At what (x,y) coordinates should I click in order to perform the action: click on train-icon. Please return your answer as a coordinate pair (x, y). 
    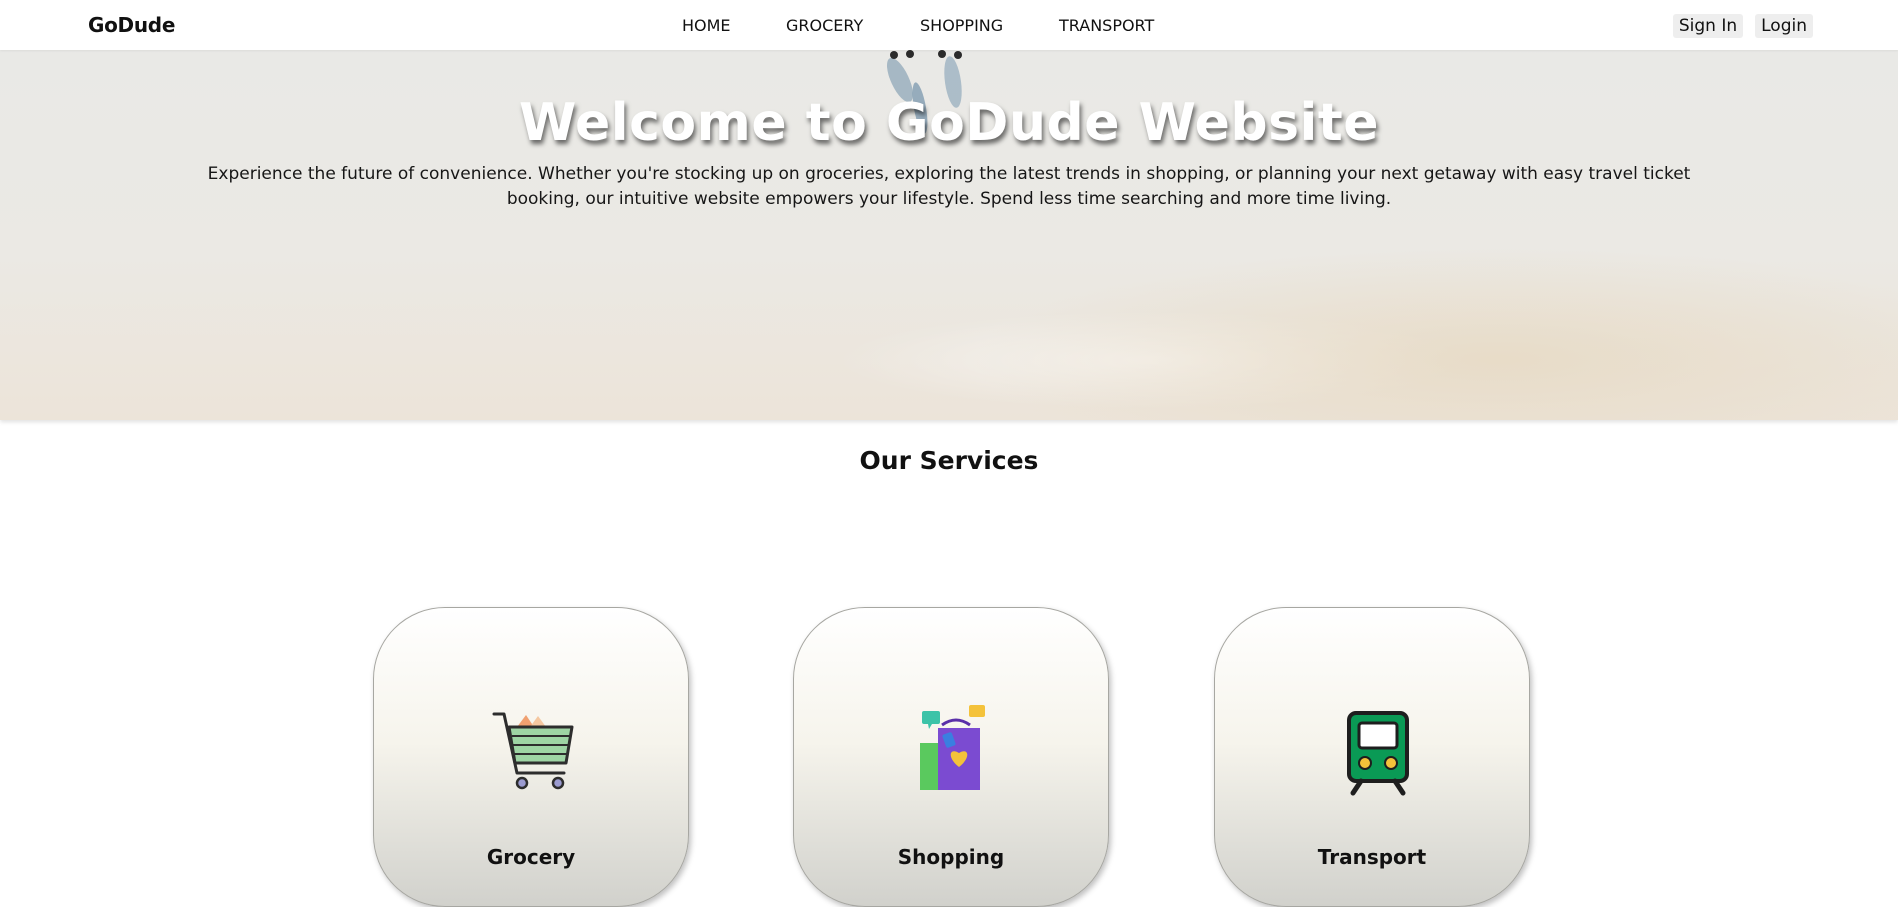
    Looking at the image, I should click on (1378, 753).